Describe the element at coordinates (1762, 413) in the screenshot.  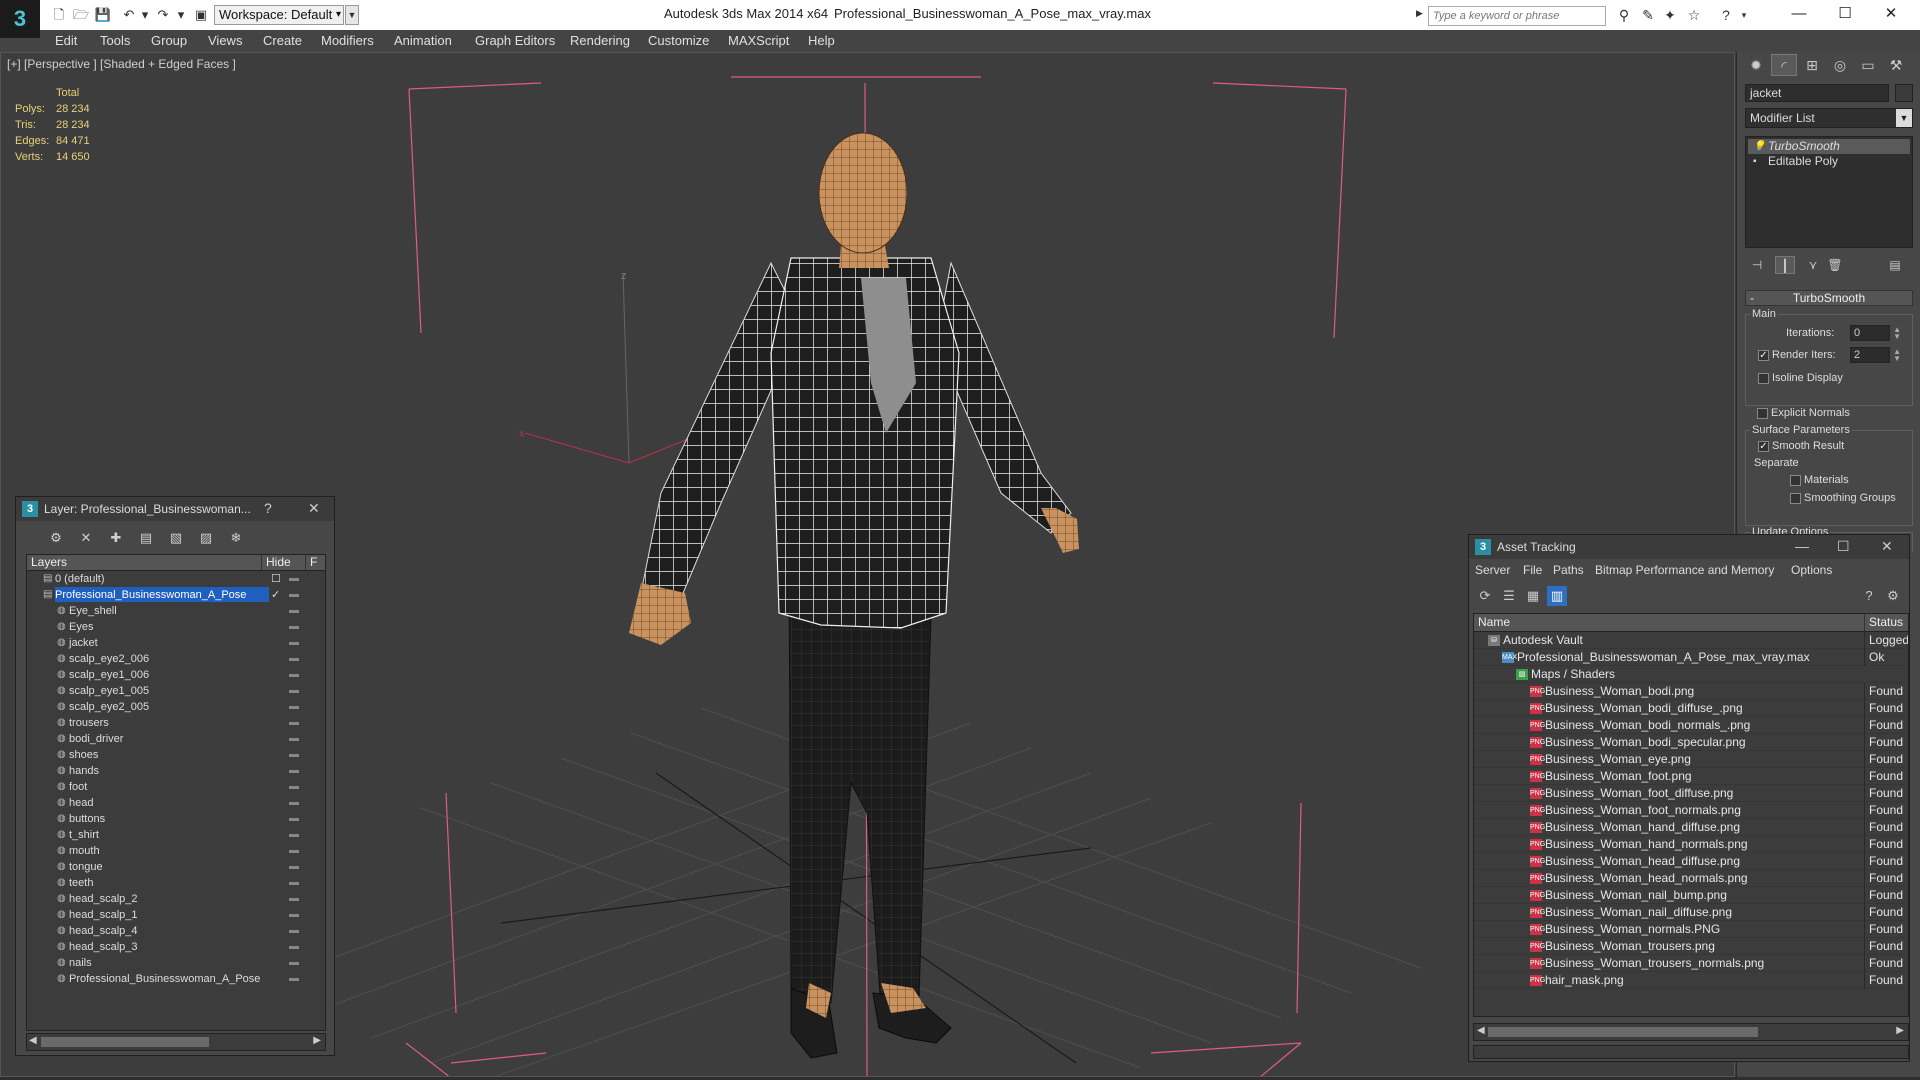
I see `explicit-normals-checkbox` at that location.